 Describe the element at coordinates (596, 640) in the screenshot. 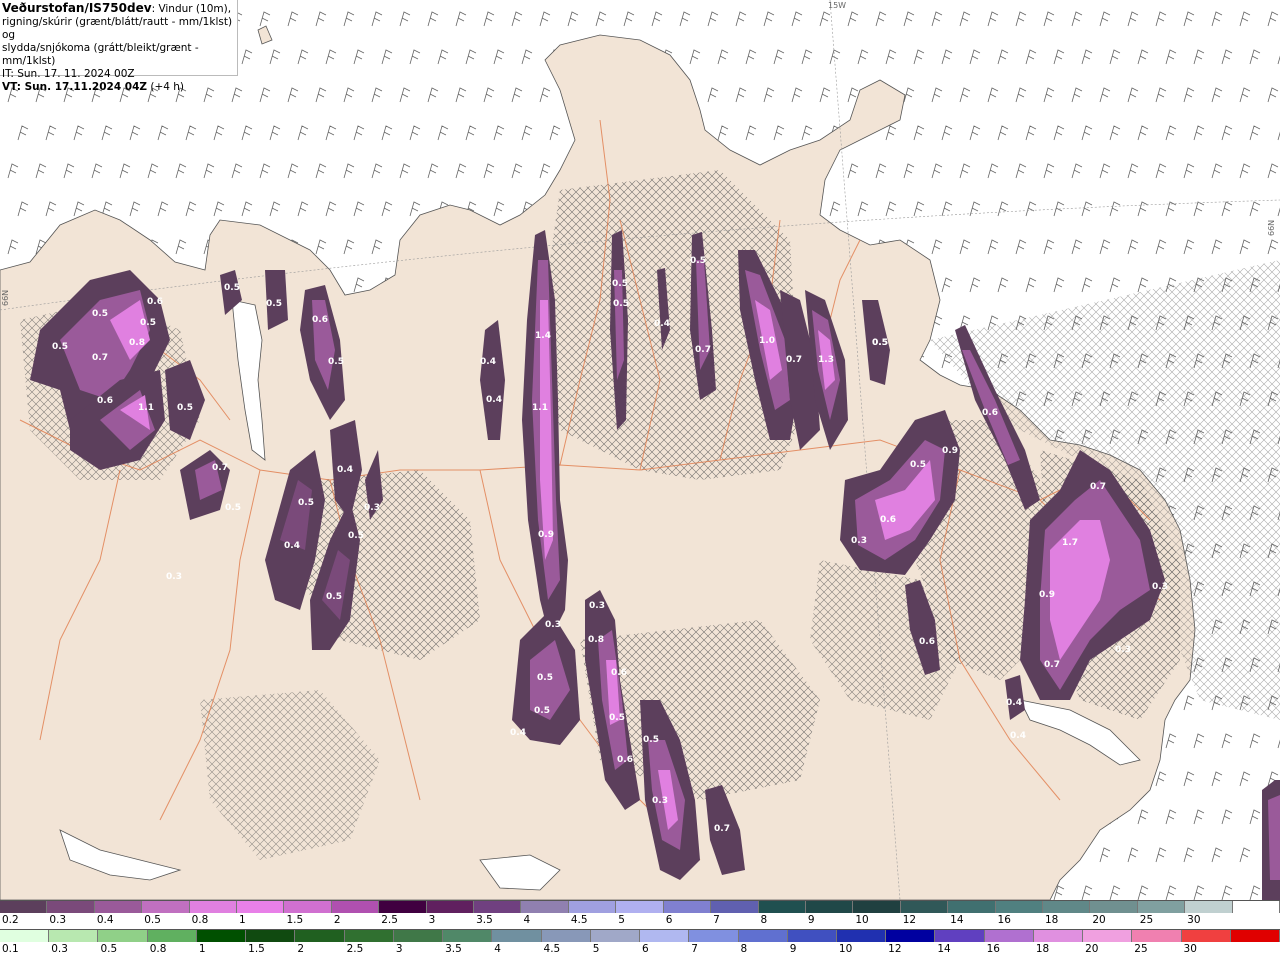

I see `precip-value-label: 0.8` at that location.